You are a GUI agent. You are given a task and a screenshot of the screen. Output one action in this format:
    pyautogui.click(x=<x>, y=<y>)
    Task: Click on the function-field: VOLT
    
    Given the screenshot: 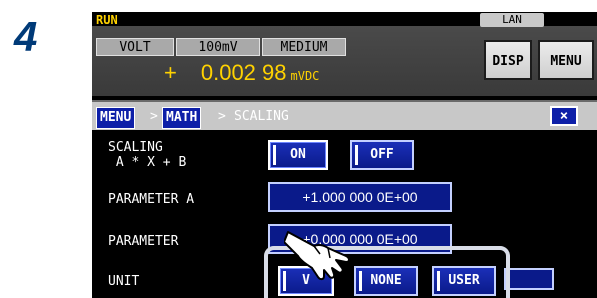 What is the action you would take?
    pyautogui.click(x=135, y=47)
    